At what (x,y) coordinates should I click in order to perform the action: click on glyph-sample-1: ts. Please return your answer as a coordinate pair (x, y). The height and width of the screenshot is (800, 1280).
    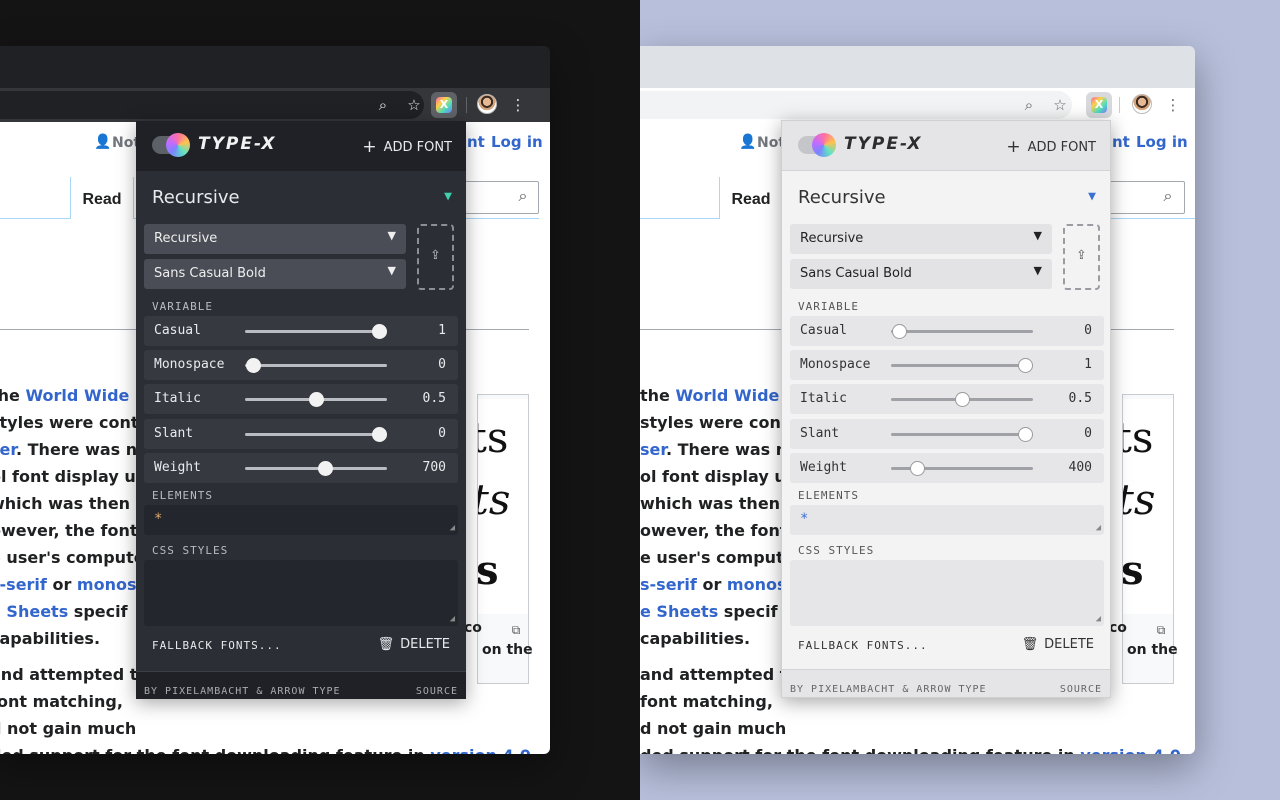
    Looking at the image, I should click on (493, 437).